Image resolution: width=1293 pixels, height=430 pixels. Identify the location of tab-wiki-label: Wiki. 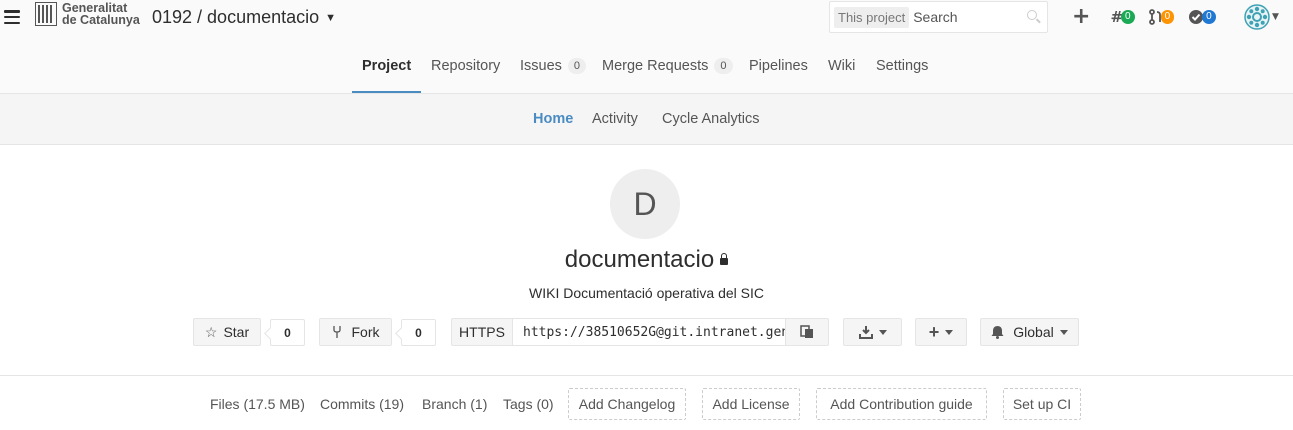
(842, 66).